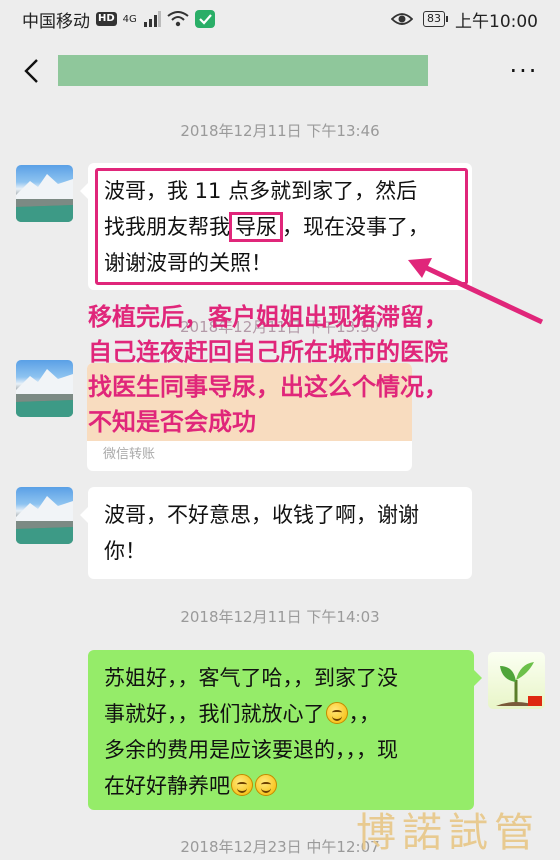 Image resolution: width=560 pixels, height=860 pixels. Describe the element at coordinates (172, 421) in the screenshot. I see `annotation-line: 不知是否会成功` at that location.